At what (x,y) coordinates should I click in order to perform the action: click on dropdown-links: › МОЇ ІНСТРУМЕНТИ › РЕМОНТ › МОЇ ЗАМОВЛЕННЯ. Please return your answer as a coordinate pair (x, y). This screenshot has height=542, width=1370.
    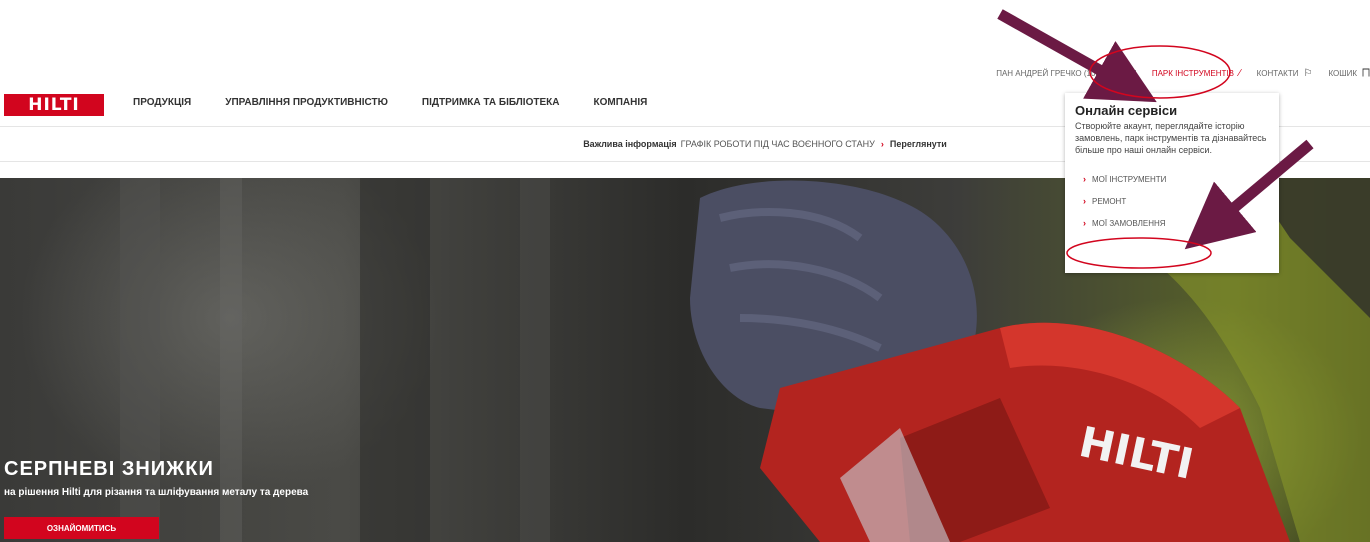
    Looking at the image, I should click on (1177, 201).